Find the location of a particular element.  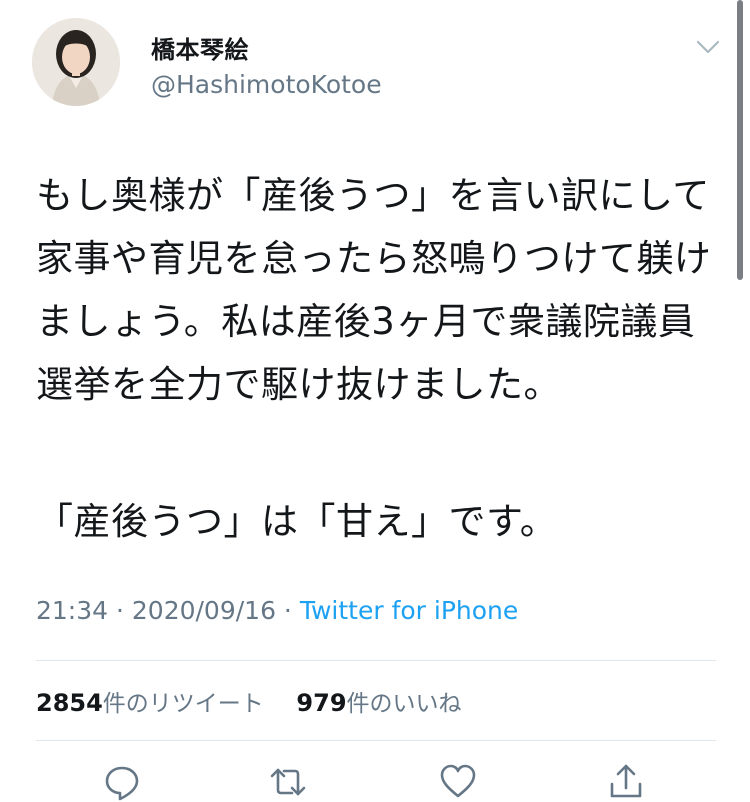

like-count: 979 is located at coordinates (321, 703).